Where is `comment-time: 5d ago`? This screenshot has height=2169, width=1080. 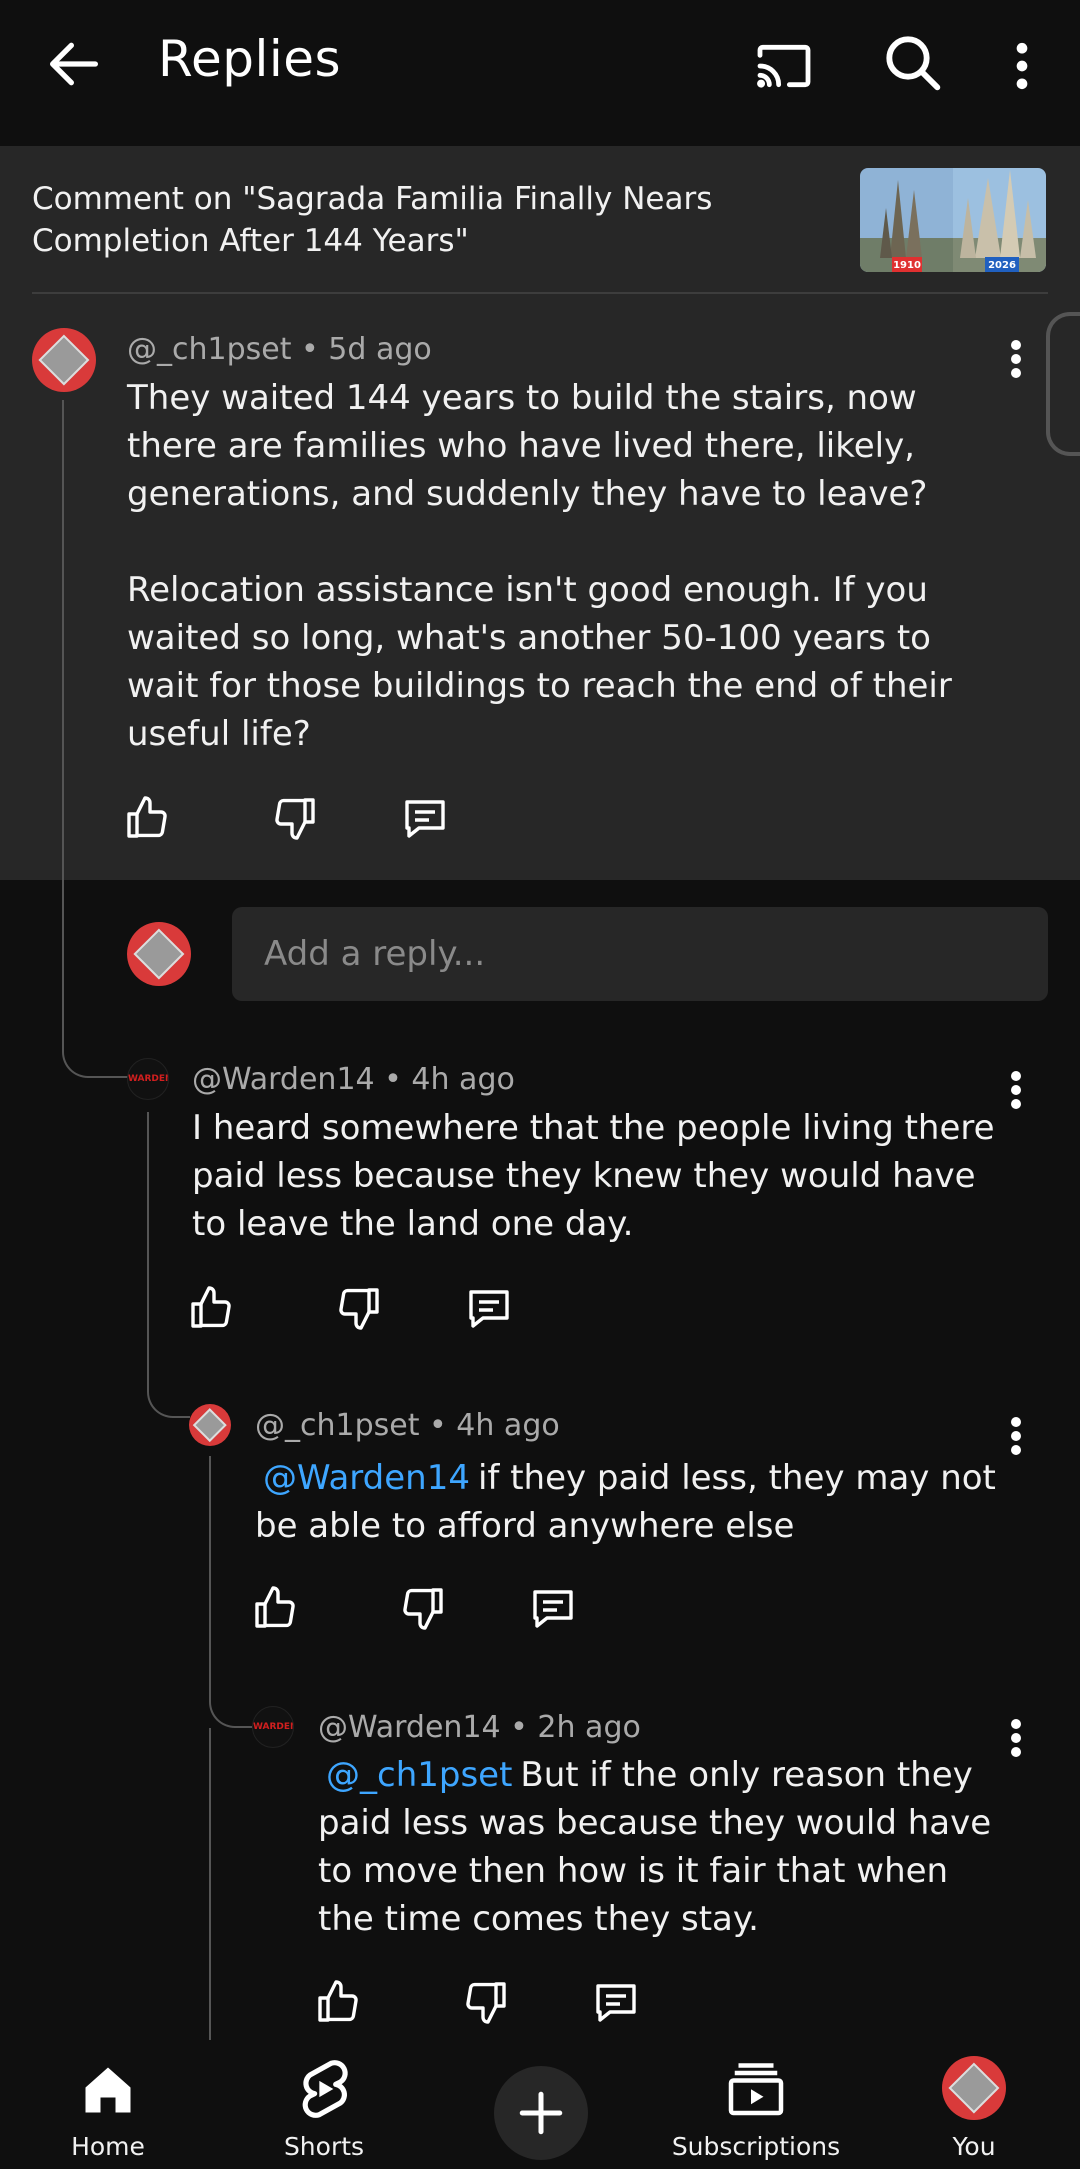
comment-time: 5d ago is located at coordinates (380, 349).